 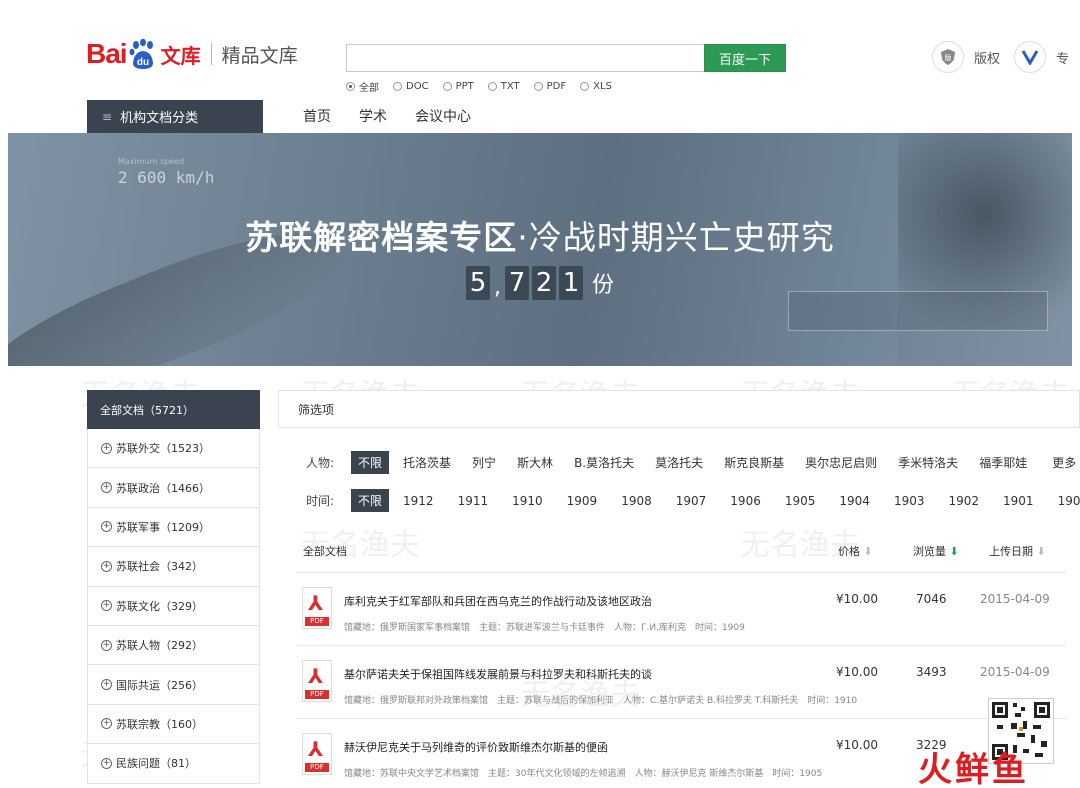 I want to click on counter-comma: ,, so click(x=497, y=287).